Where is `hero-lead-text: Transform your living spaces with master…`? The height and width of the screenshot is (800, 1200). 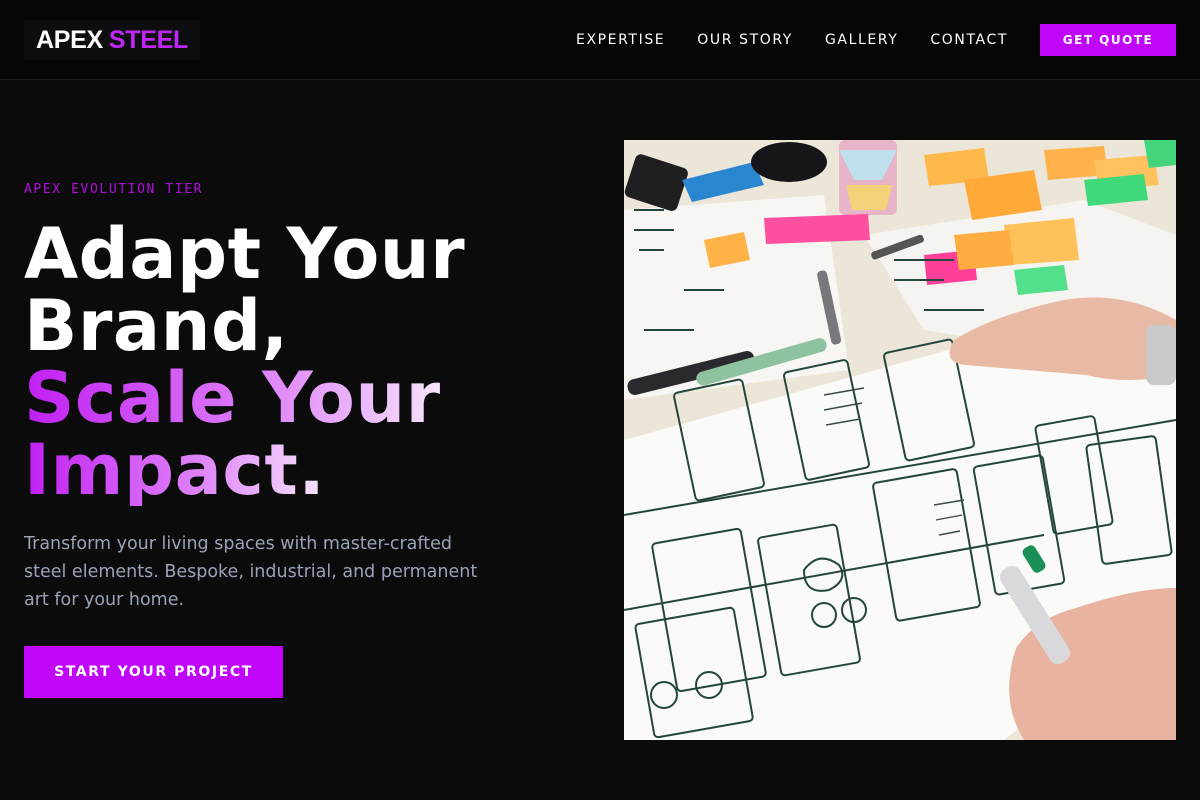
hero-lead-text: Transform your living spaces with master… is located at coordinates (251, 572).